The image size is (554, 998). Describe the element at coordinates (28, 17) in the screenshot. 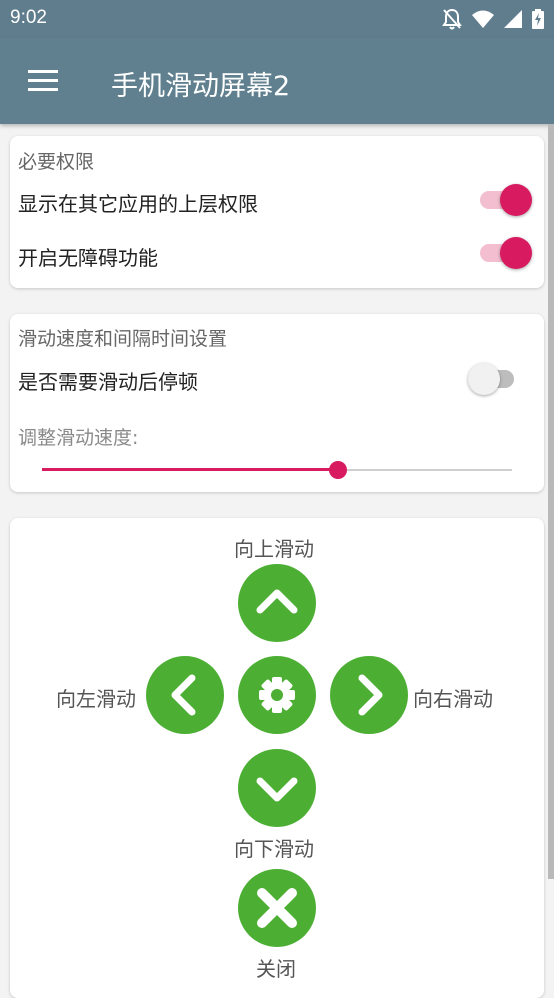

I see `status-time: 9:02` at that location.